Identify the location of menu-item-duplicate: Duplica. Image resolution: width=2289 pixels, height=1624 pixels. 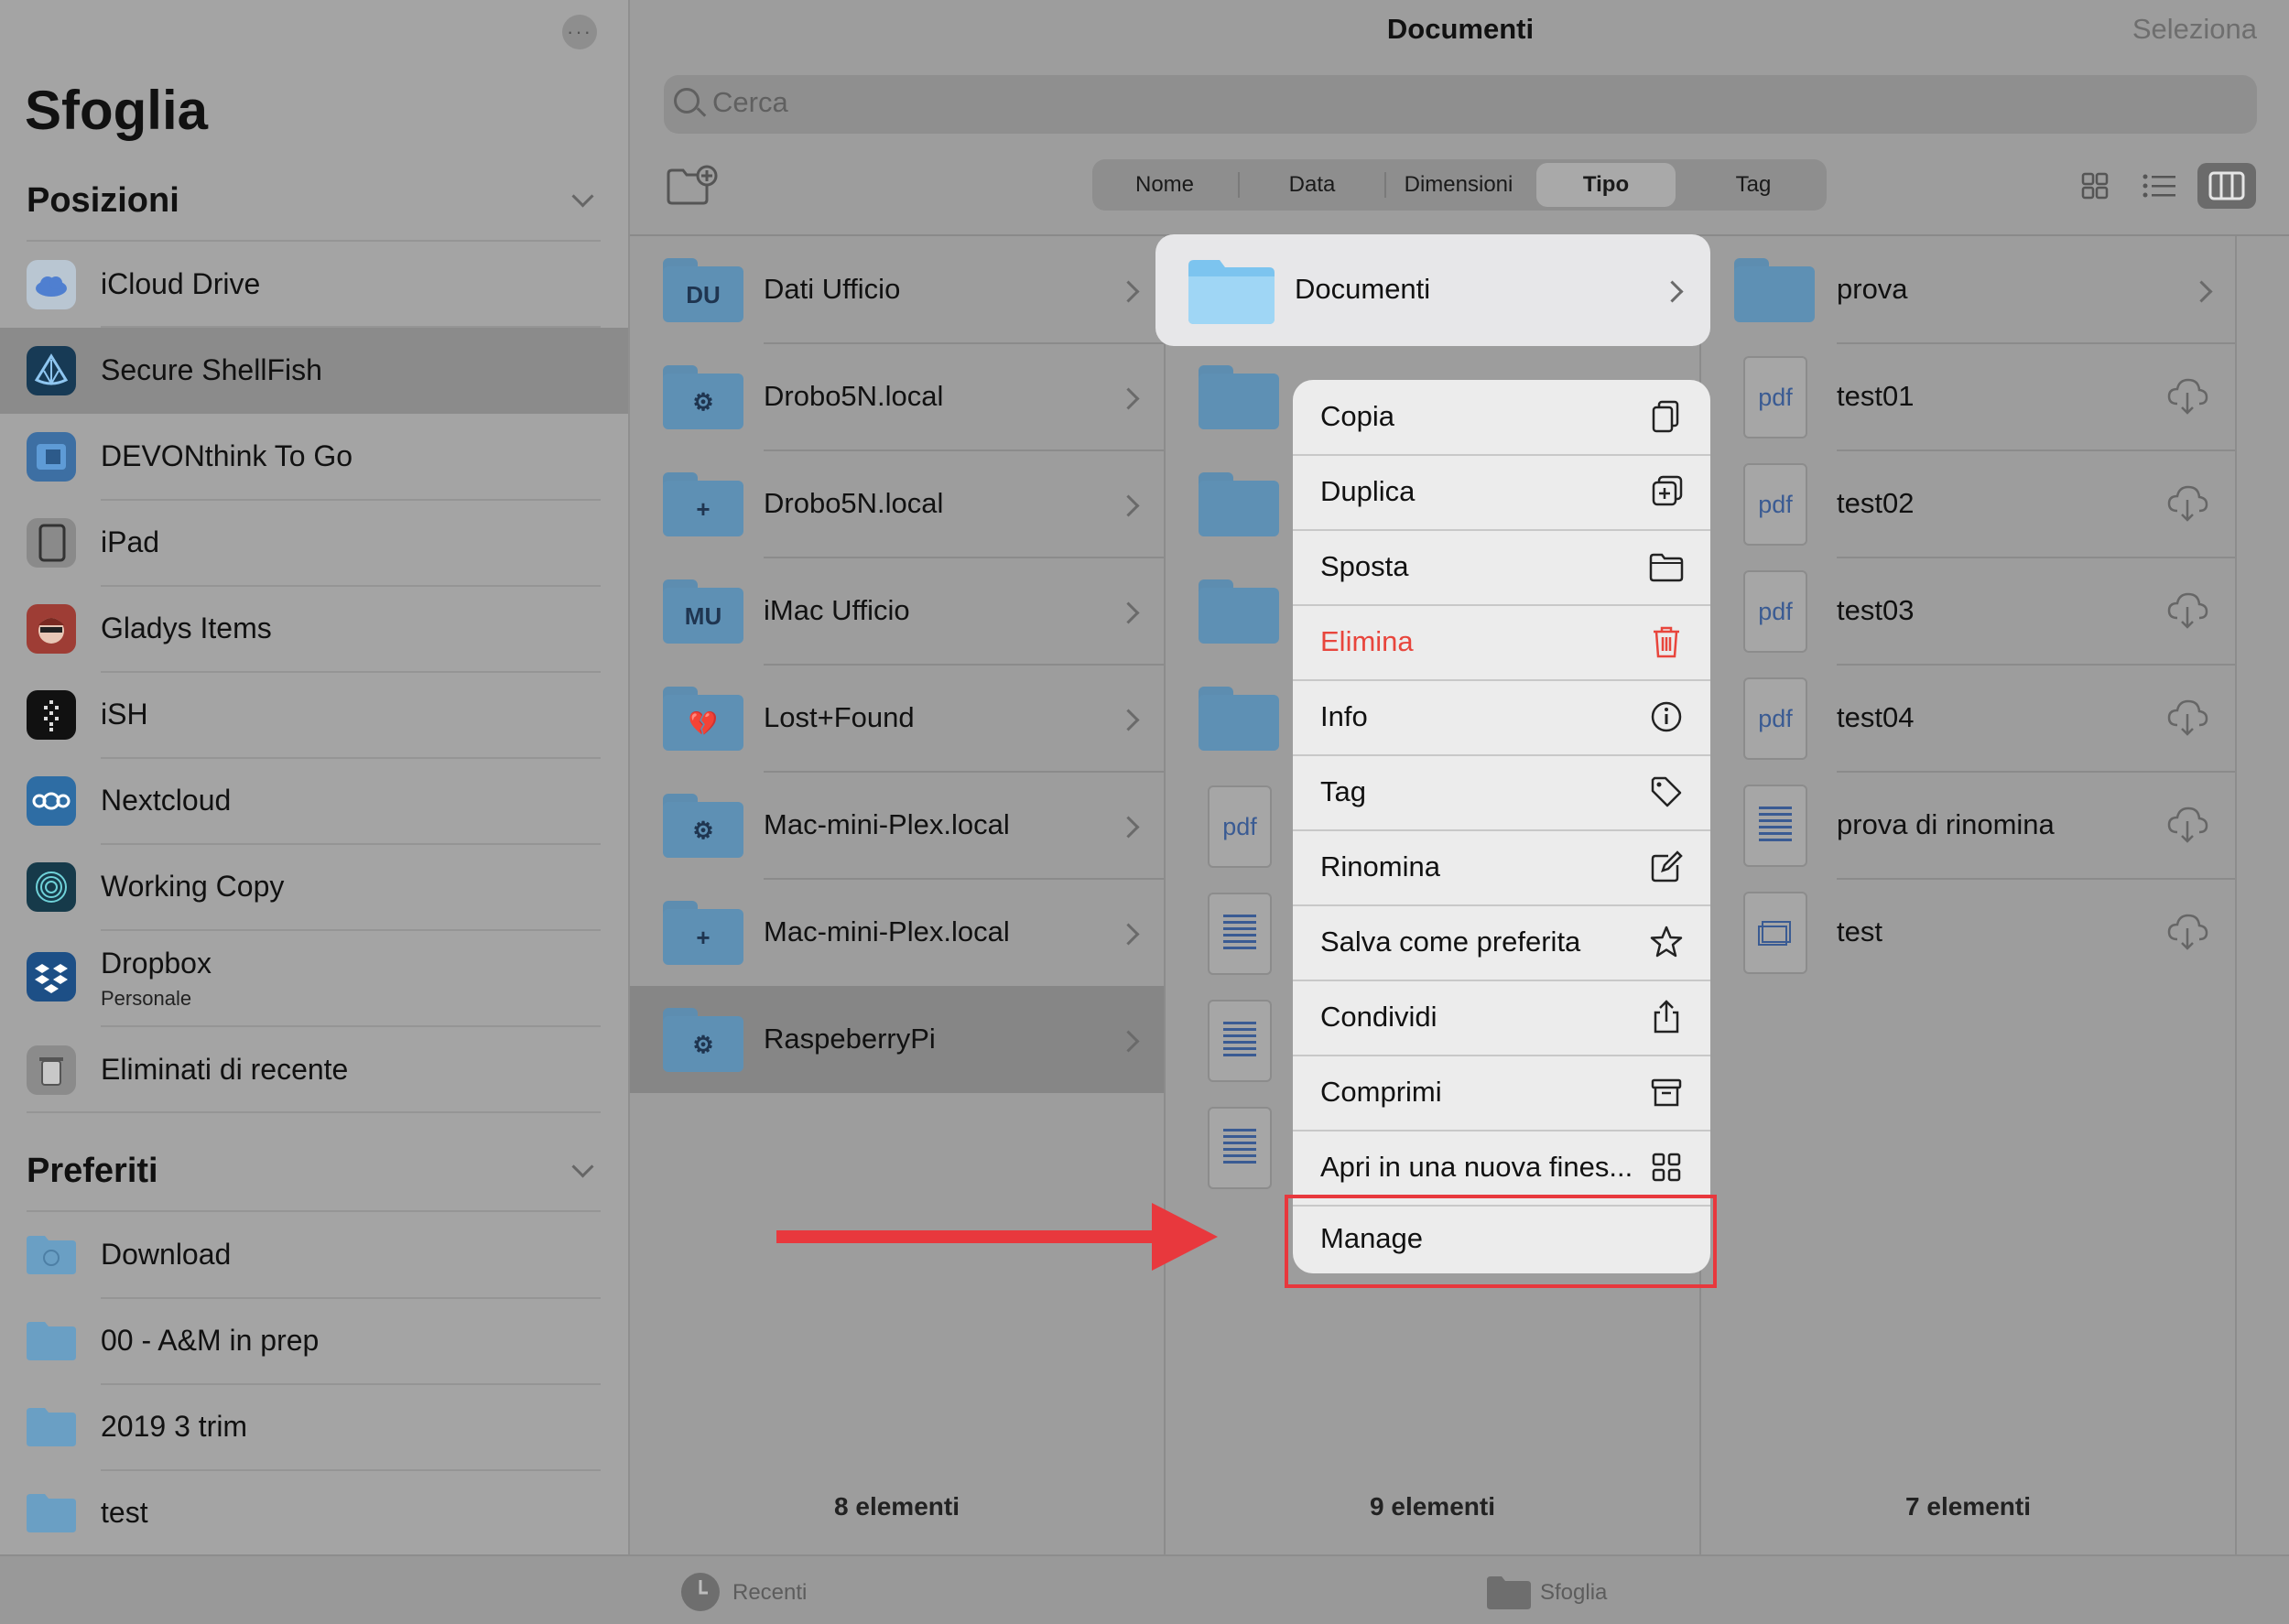
(1501, 492).